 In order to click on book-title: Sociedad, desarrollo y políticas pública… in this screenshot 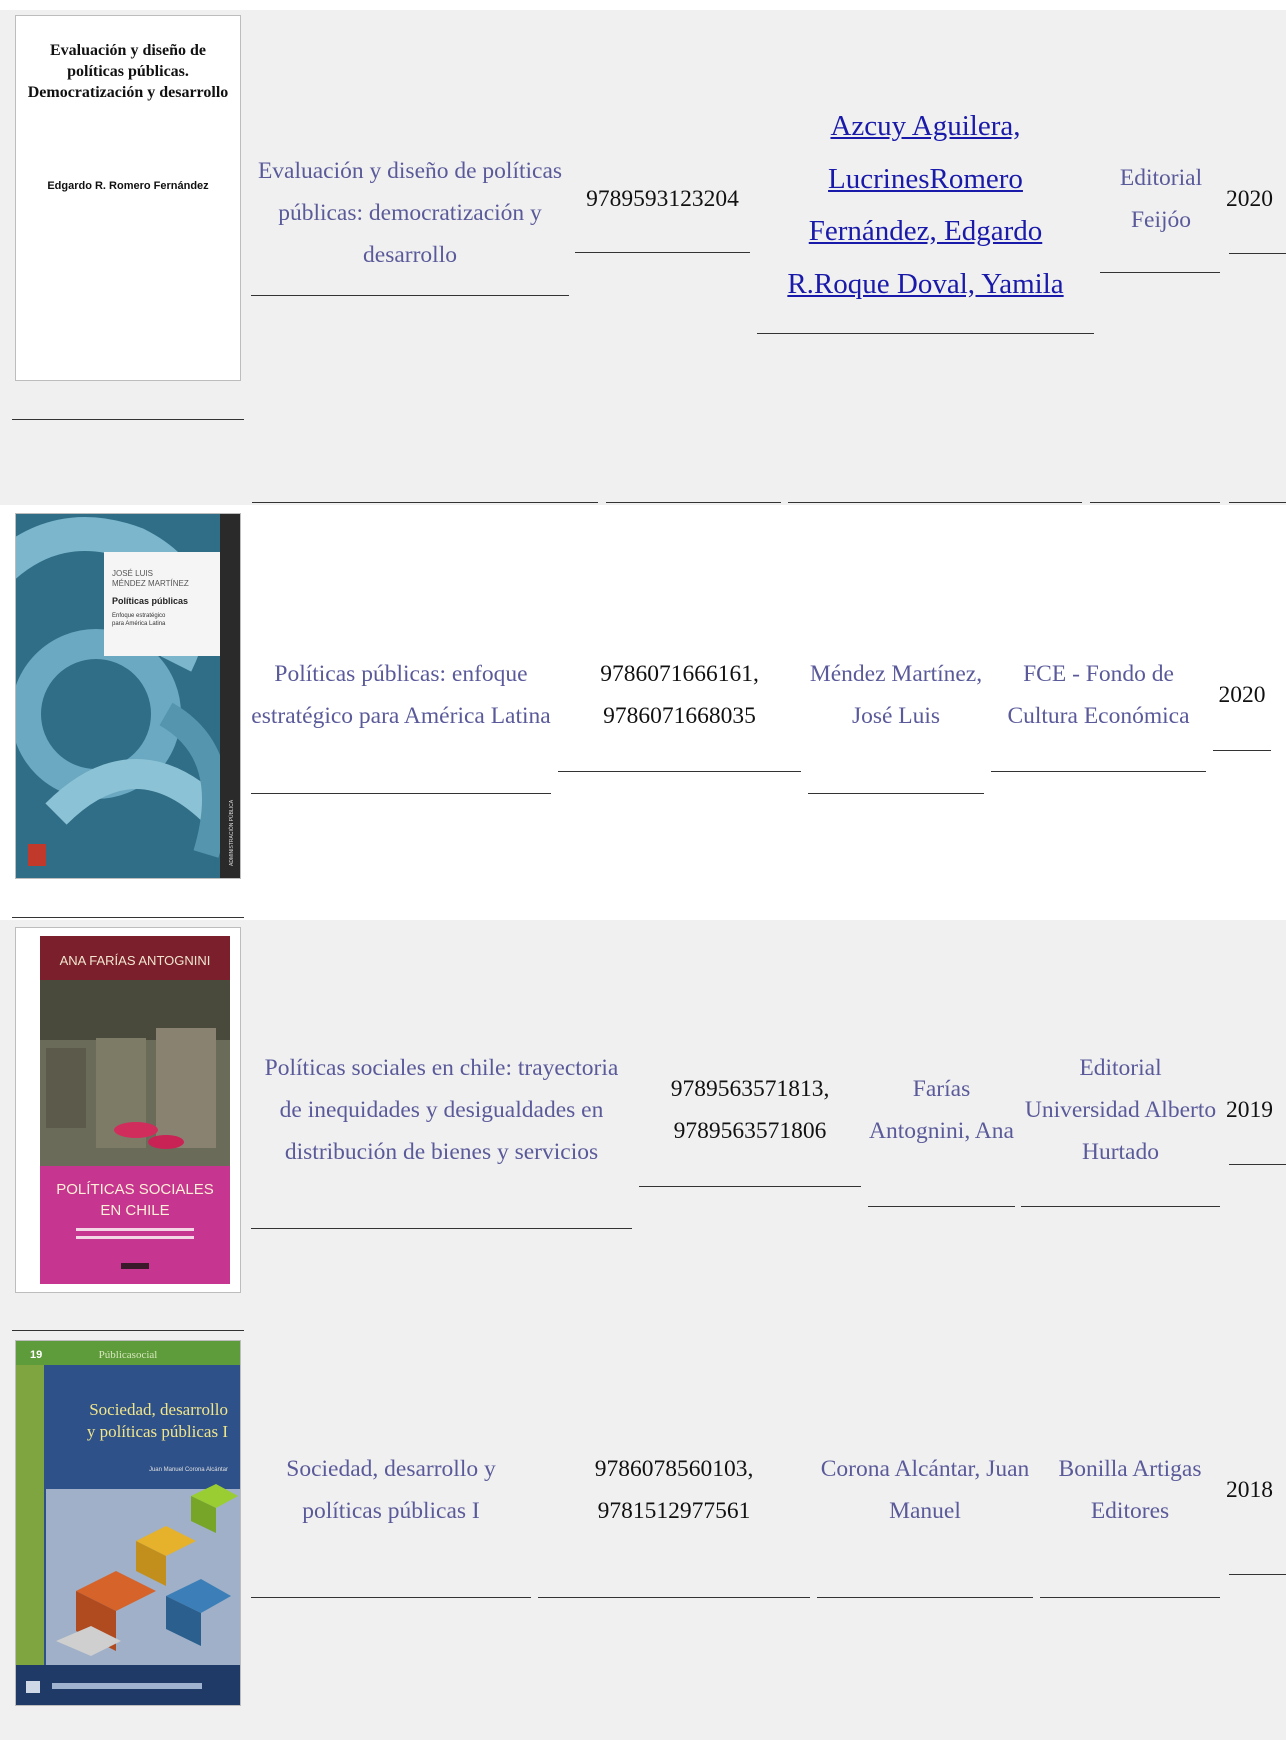, I will do `click(391, 1490)`.